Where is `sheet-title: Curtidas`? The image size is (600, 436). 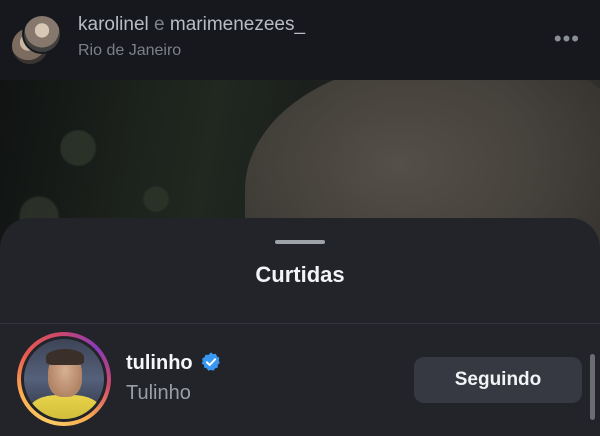
sheet-title: Curtidas is located at coordinates (300, 274).